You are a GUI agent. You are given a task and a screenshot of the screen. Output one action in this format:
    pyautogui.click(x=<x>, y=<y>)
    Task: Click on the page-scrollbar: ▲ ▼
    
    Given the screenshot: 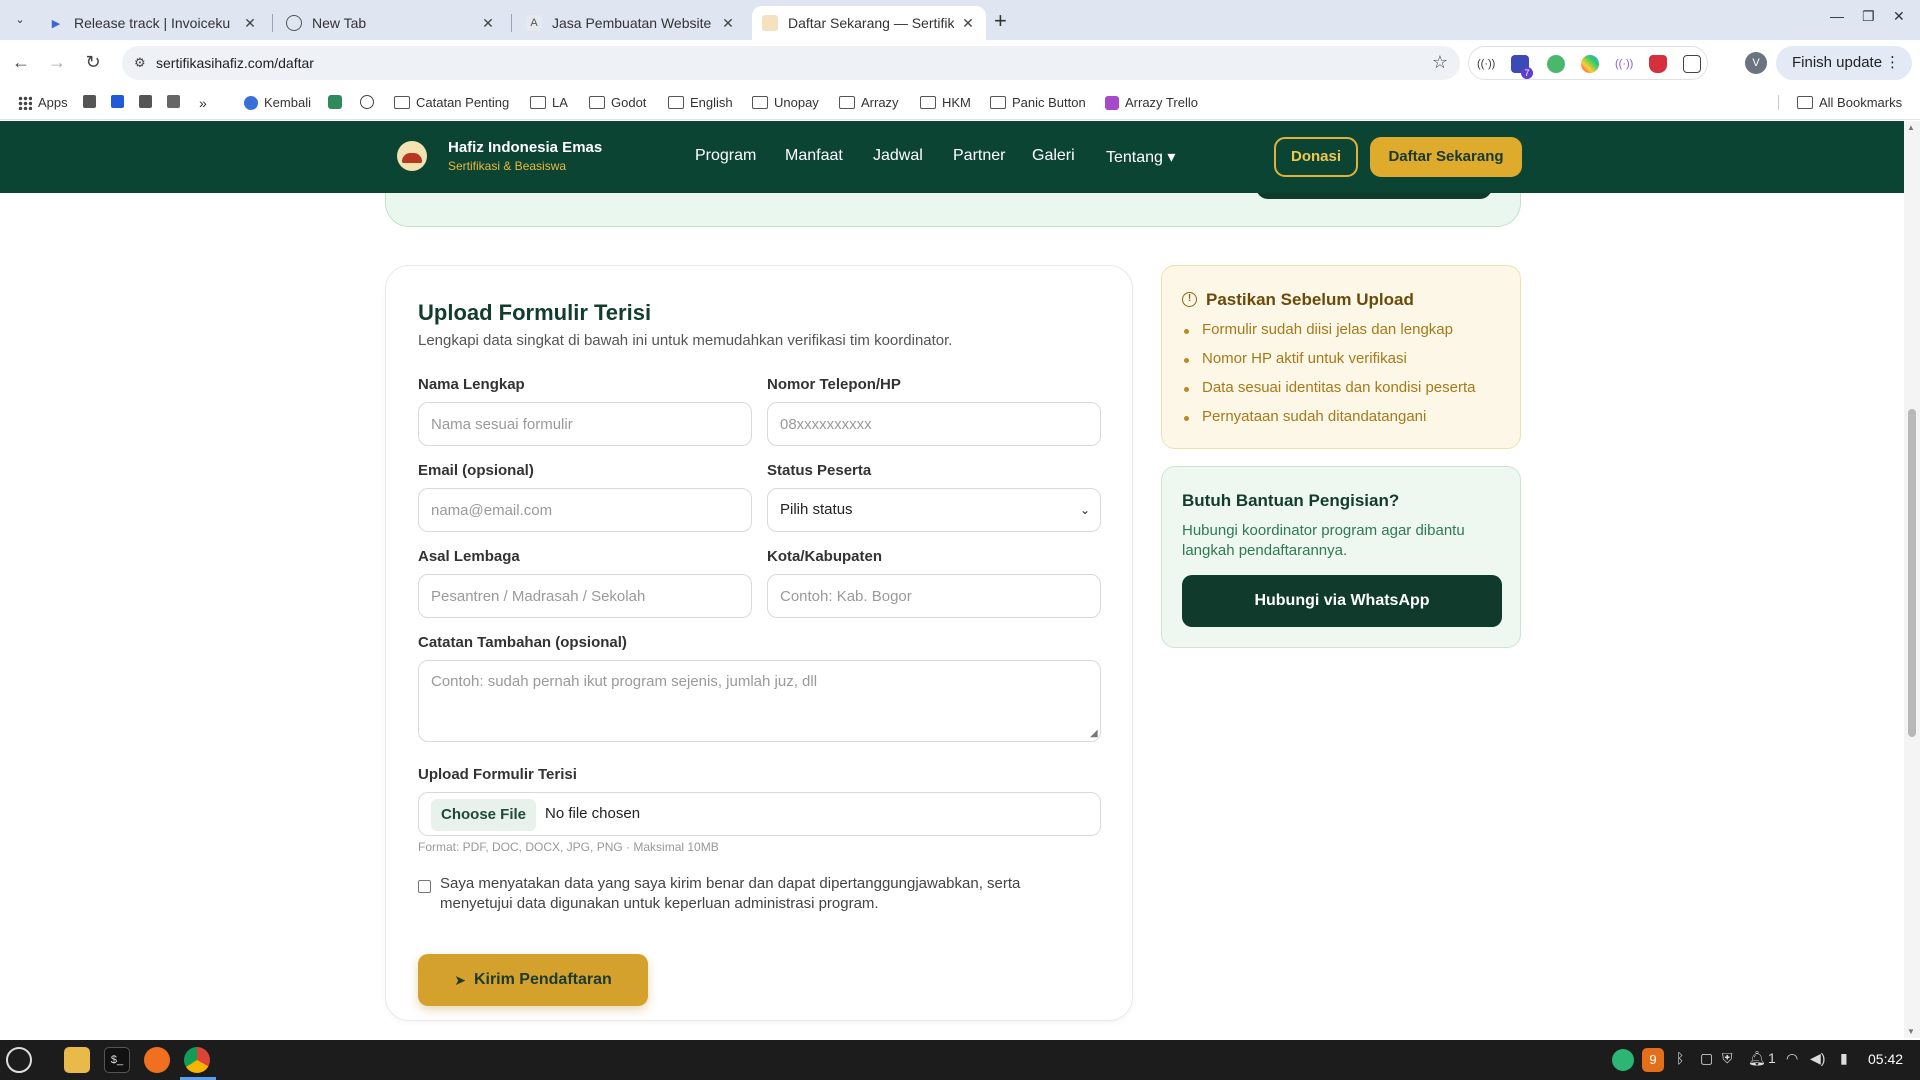 What is the action you would take?
    pyautogui.click(x=1912, y=579)
    